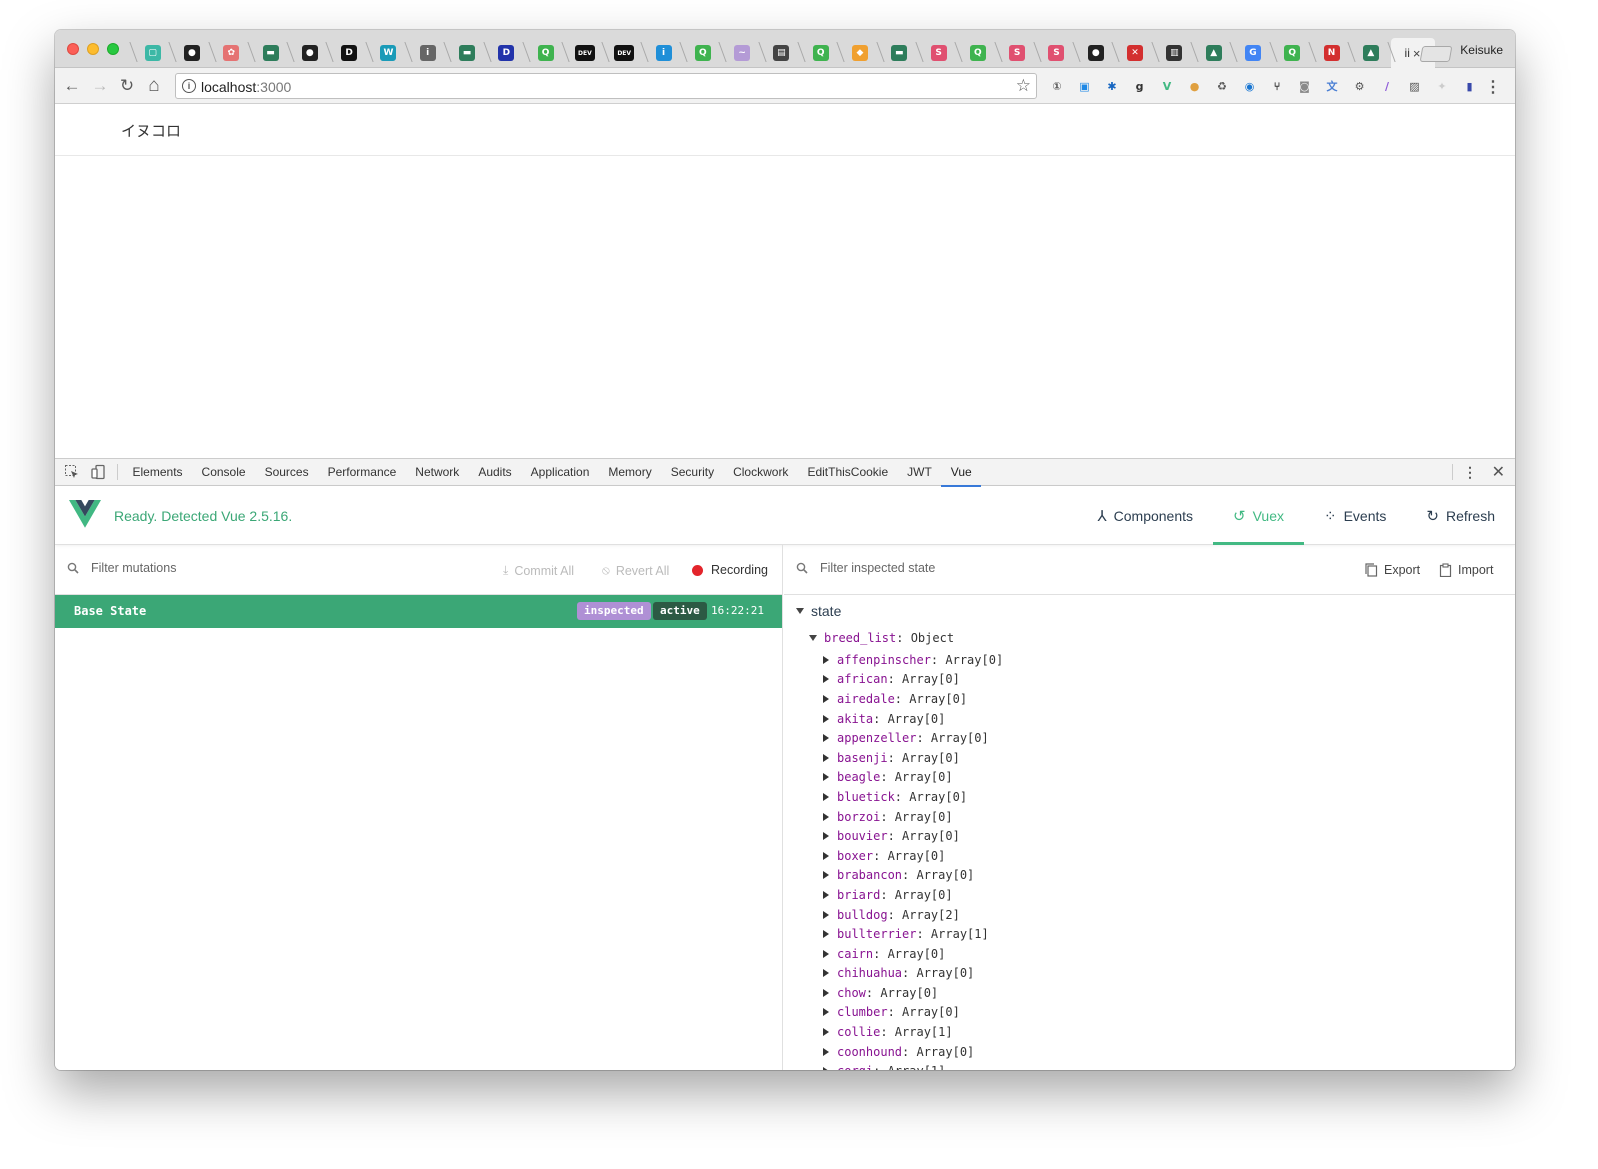  I want to click on tree-node: corgi: Array[1], so click(913, 1065).